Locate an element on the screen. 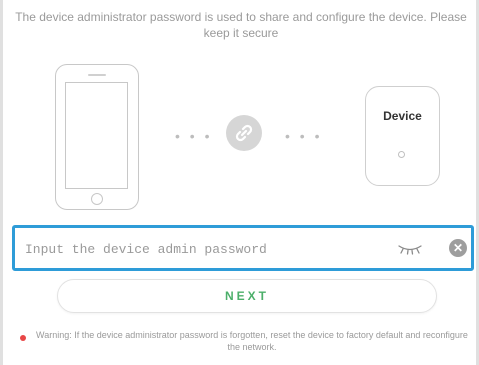  warning-dot-icon is located at coordinates (23, 338).